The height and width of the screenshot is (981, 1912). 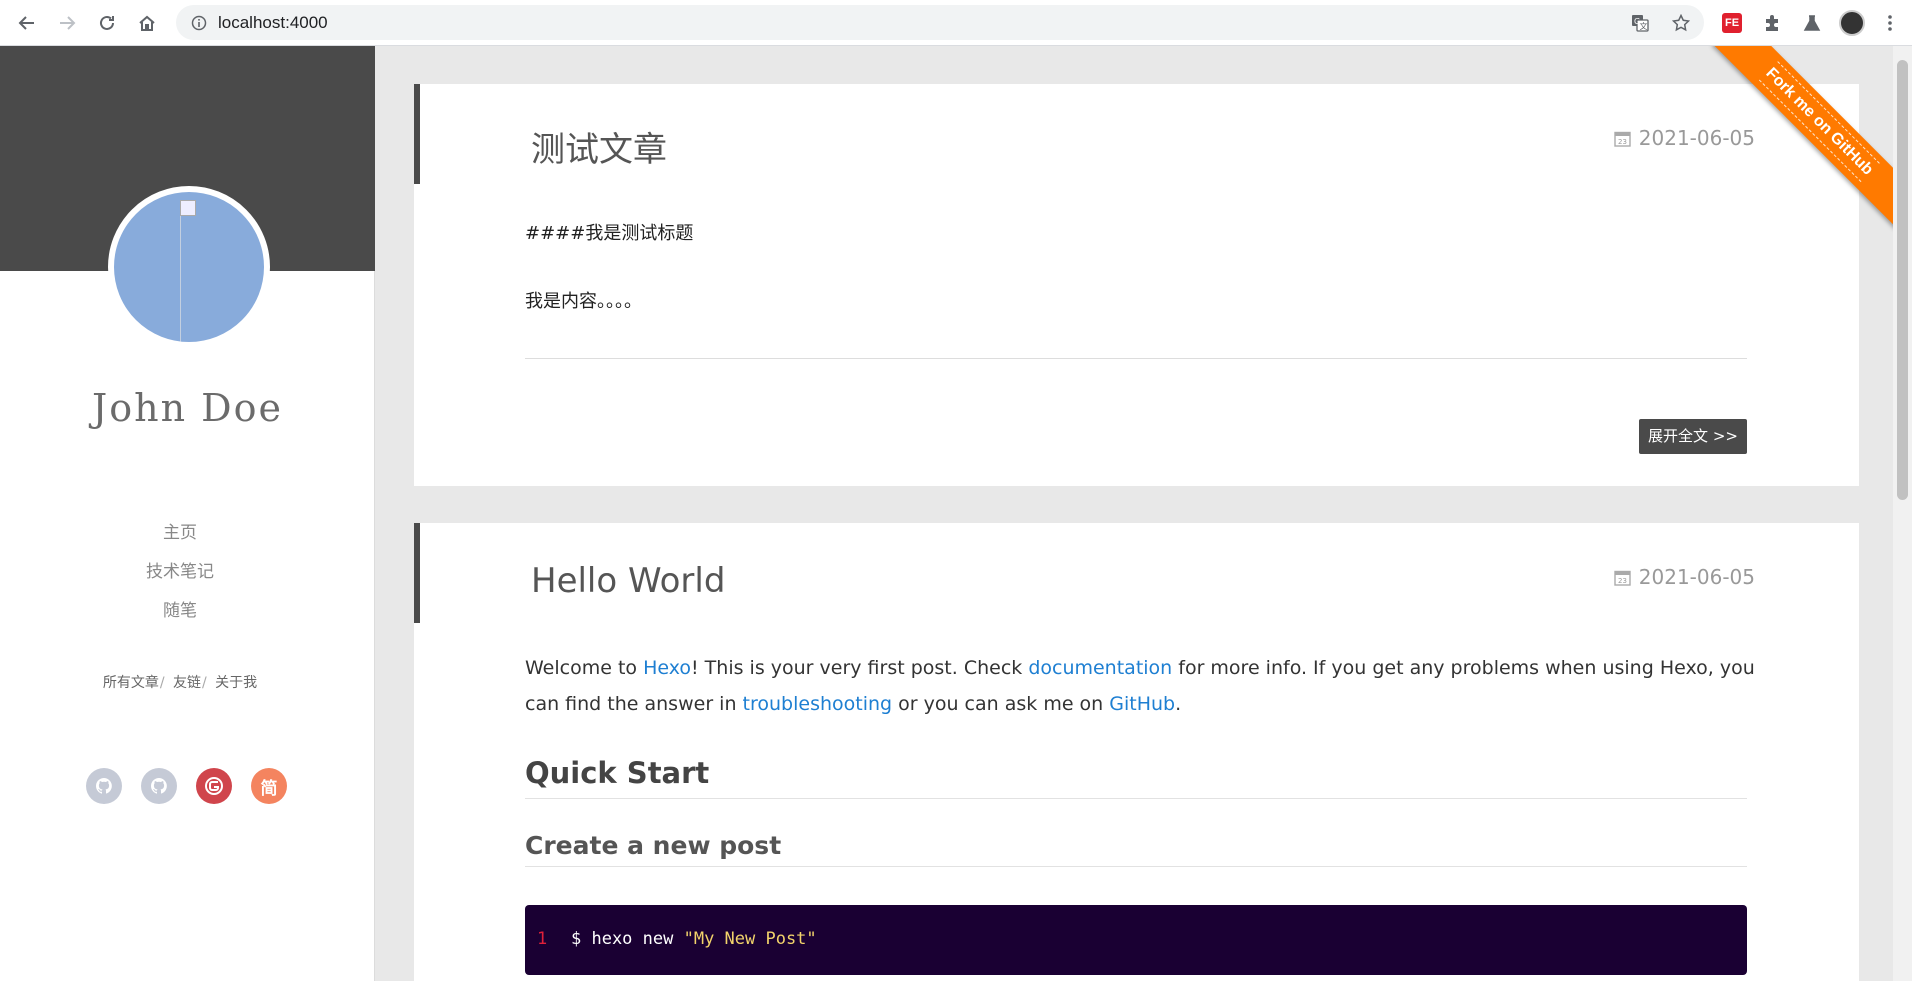 I want to click on code-line: $ hexo new "My New Post", so click(x=694, y=939).